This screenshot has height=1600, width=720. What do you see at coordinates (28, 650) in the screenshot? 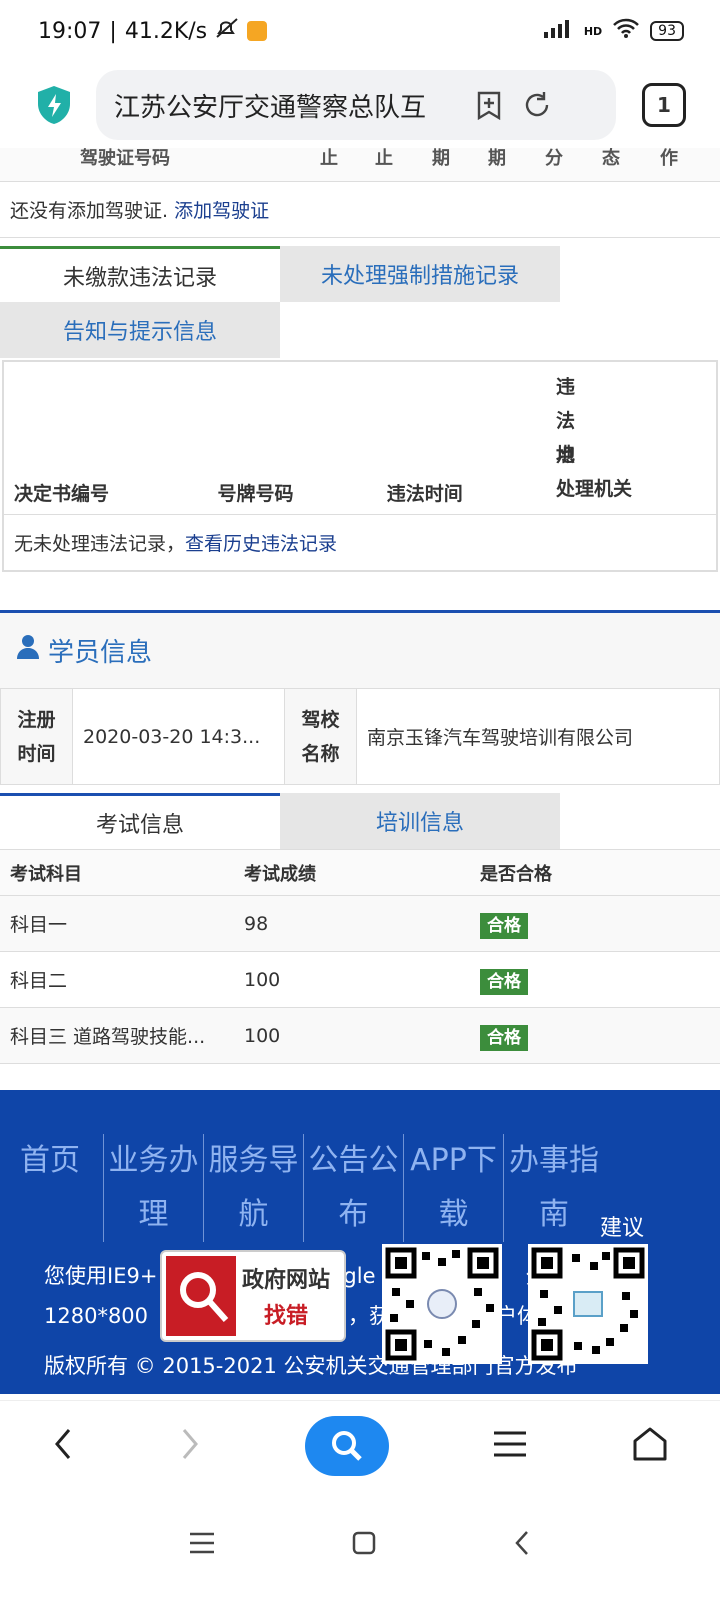
I see `user-icon` at bounding box center [28, 650].